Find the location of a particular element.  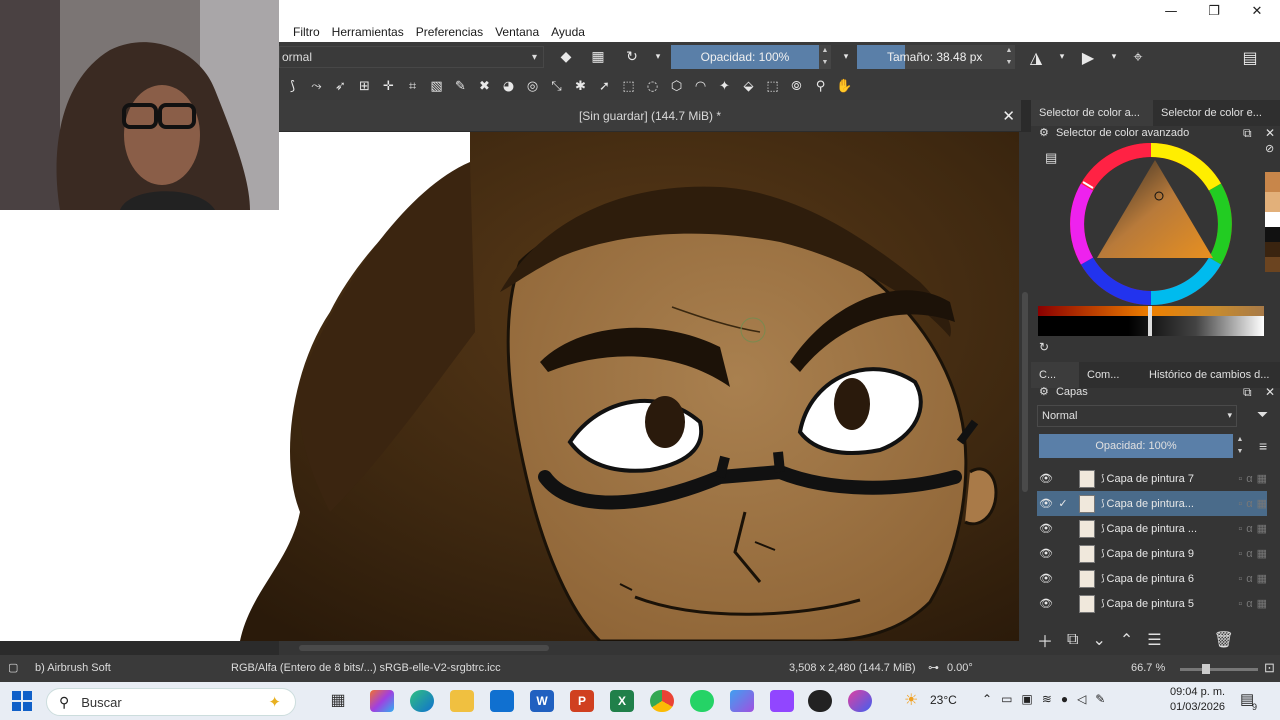

rotation-value: 0.00° is located at coordinates (960, 668).